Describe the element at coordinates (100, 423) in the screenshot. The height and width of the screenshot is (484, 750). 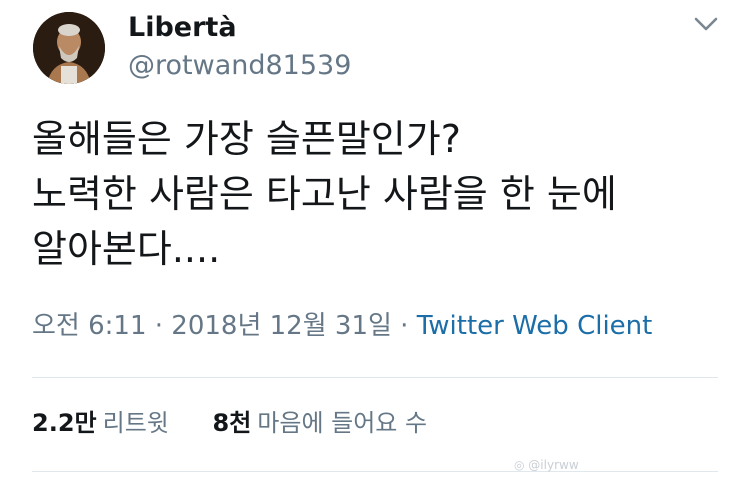
I see `retweet-stat: 2.2만 리트윗` at that location.